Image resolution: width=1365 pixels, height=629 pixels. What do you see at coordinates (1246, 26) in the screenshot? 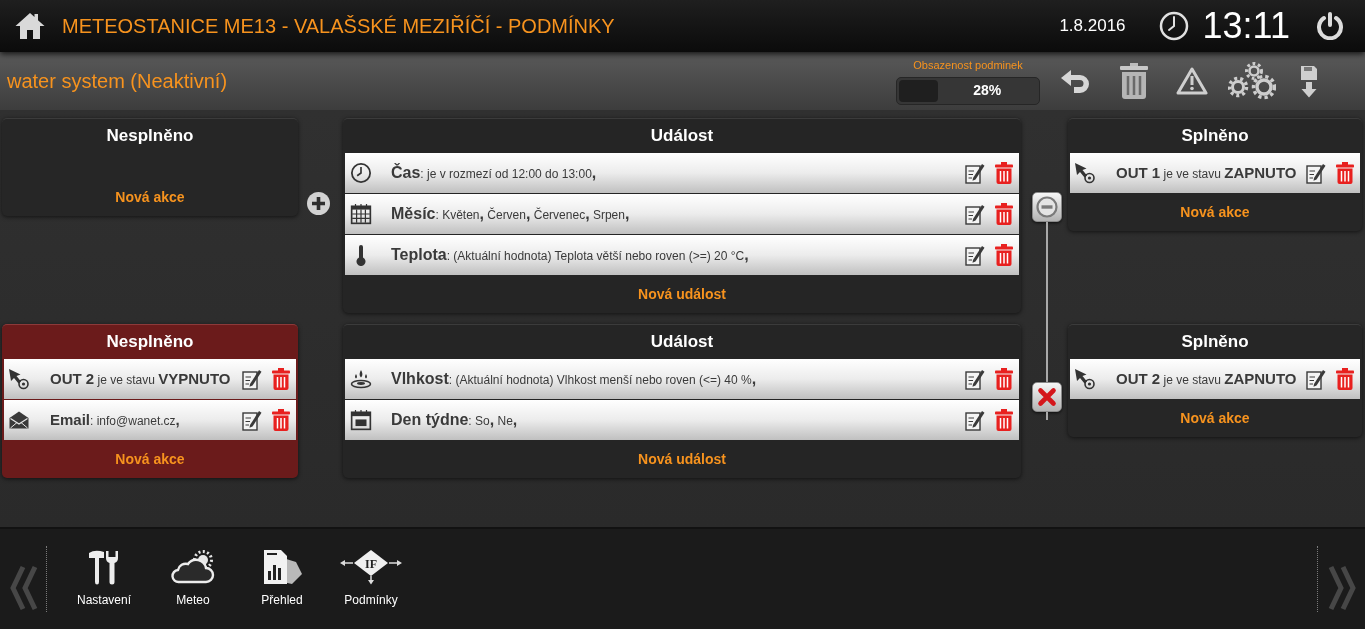
I see `time-text: 13:11` at bounding box center [1246, 26].